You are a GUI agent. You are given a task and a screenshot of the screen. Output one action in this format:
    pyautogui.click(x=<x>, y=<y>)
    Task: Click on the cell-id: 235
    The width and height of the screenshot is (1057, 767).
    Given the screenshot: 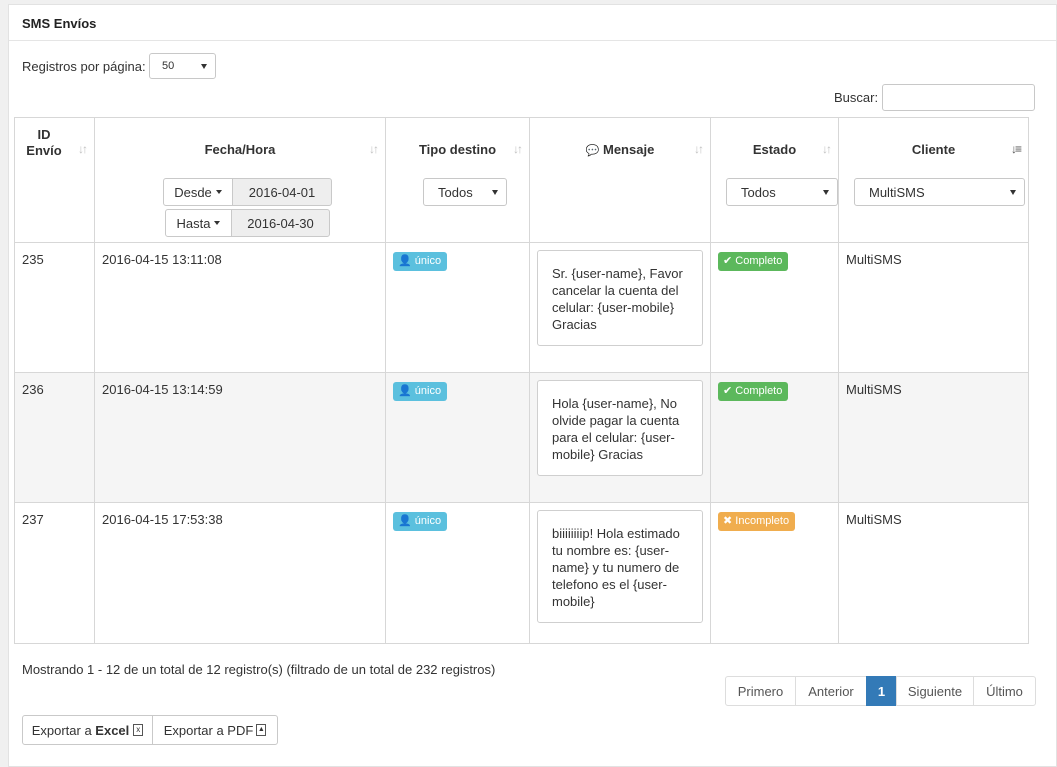 What is the action you would take?
    pyautogui.click(x=54, y=307)
    